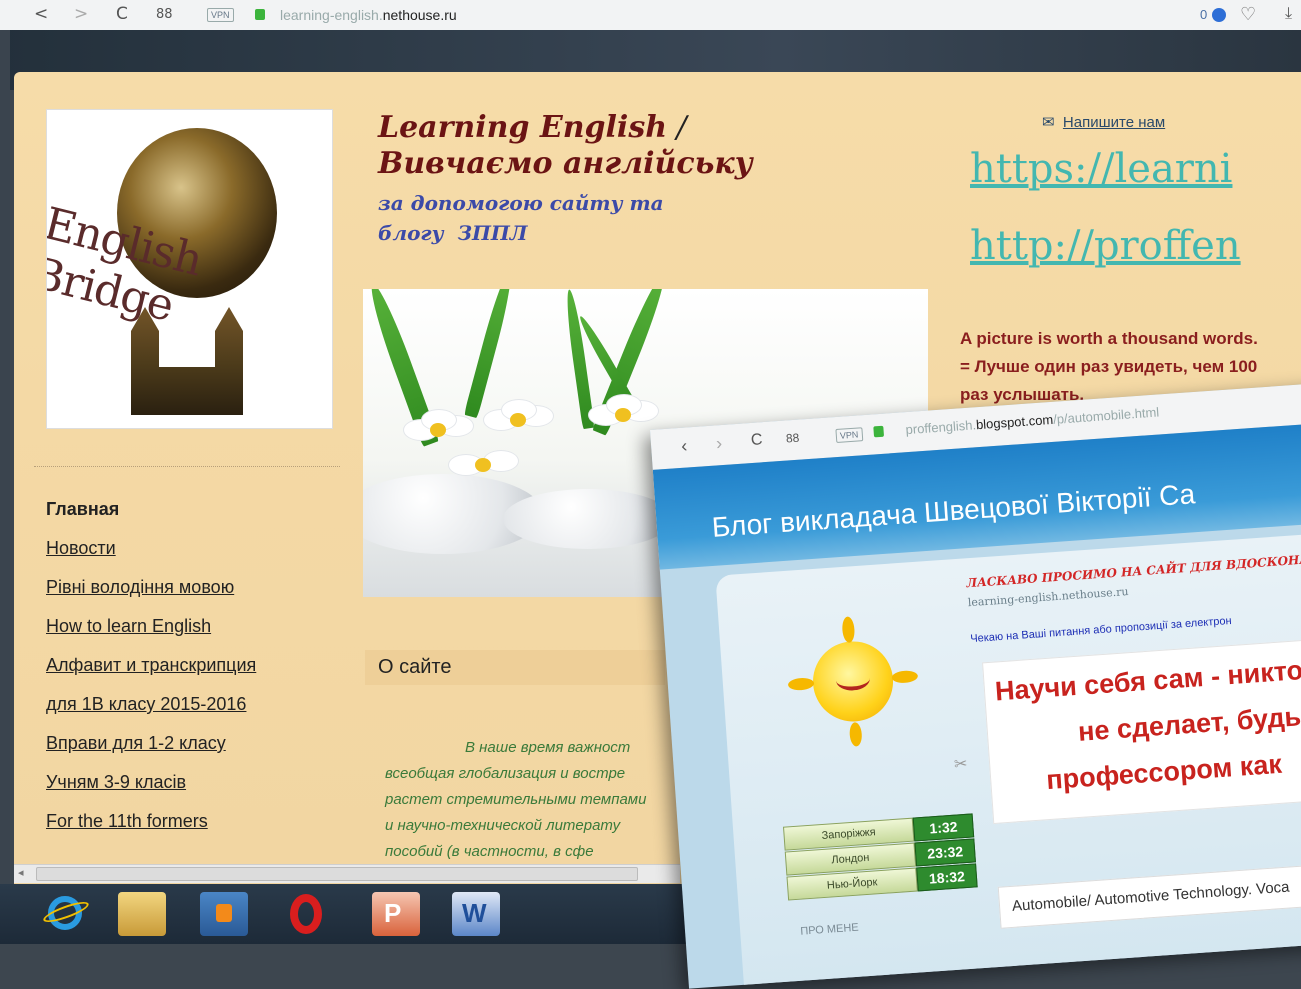 The width and height of the screenshot is (1301, 989). I want to click on menu-item-alphabet: Алфавит и транскрипция, so click(196, 665).